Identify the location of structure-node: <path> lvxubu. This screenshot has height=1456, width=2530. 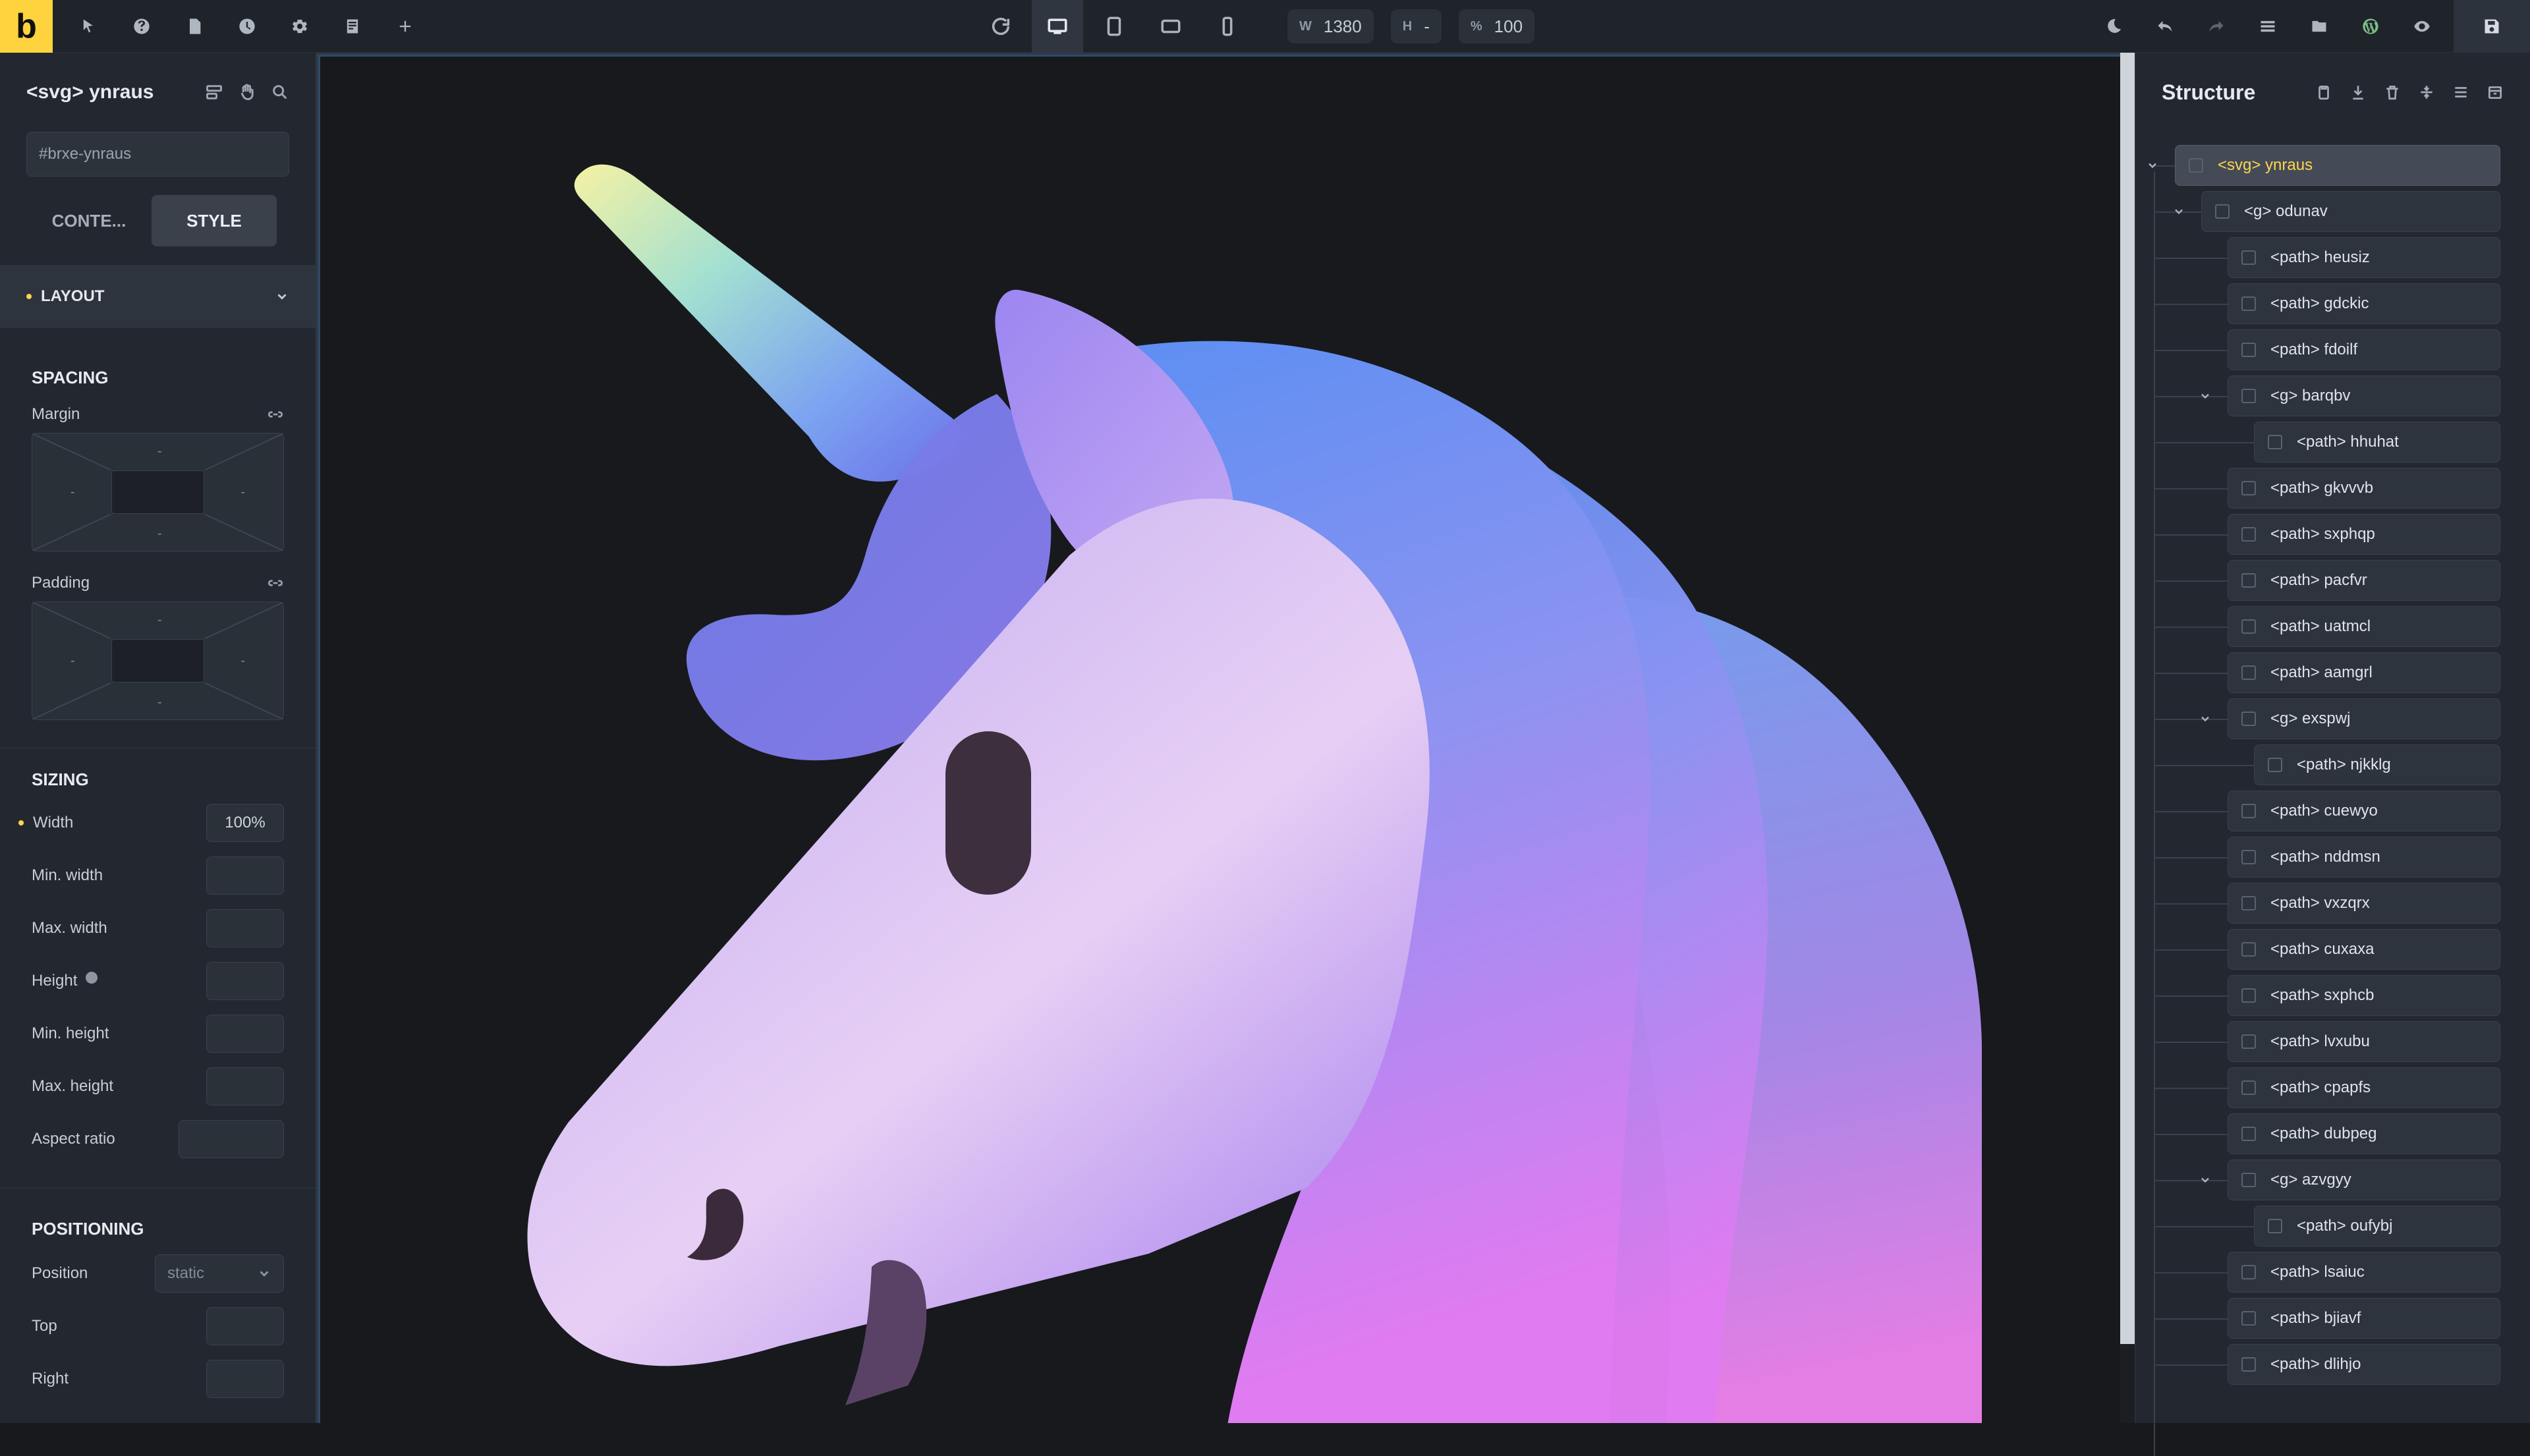
(2364, 1041).